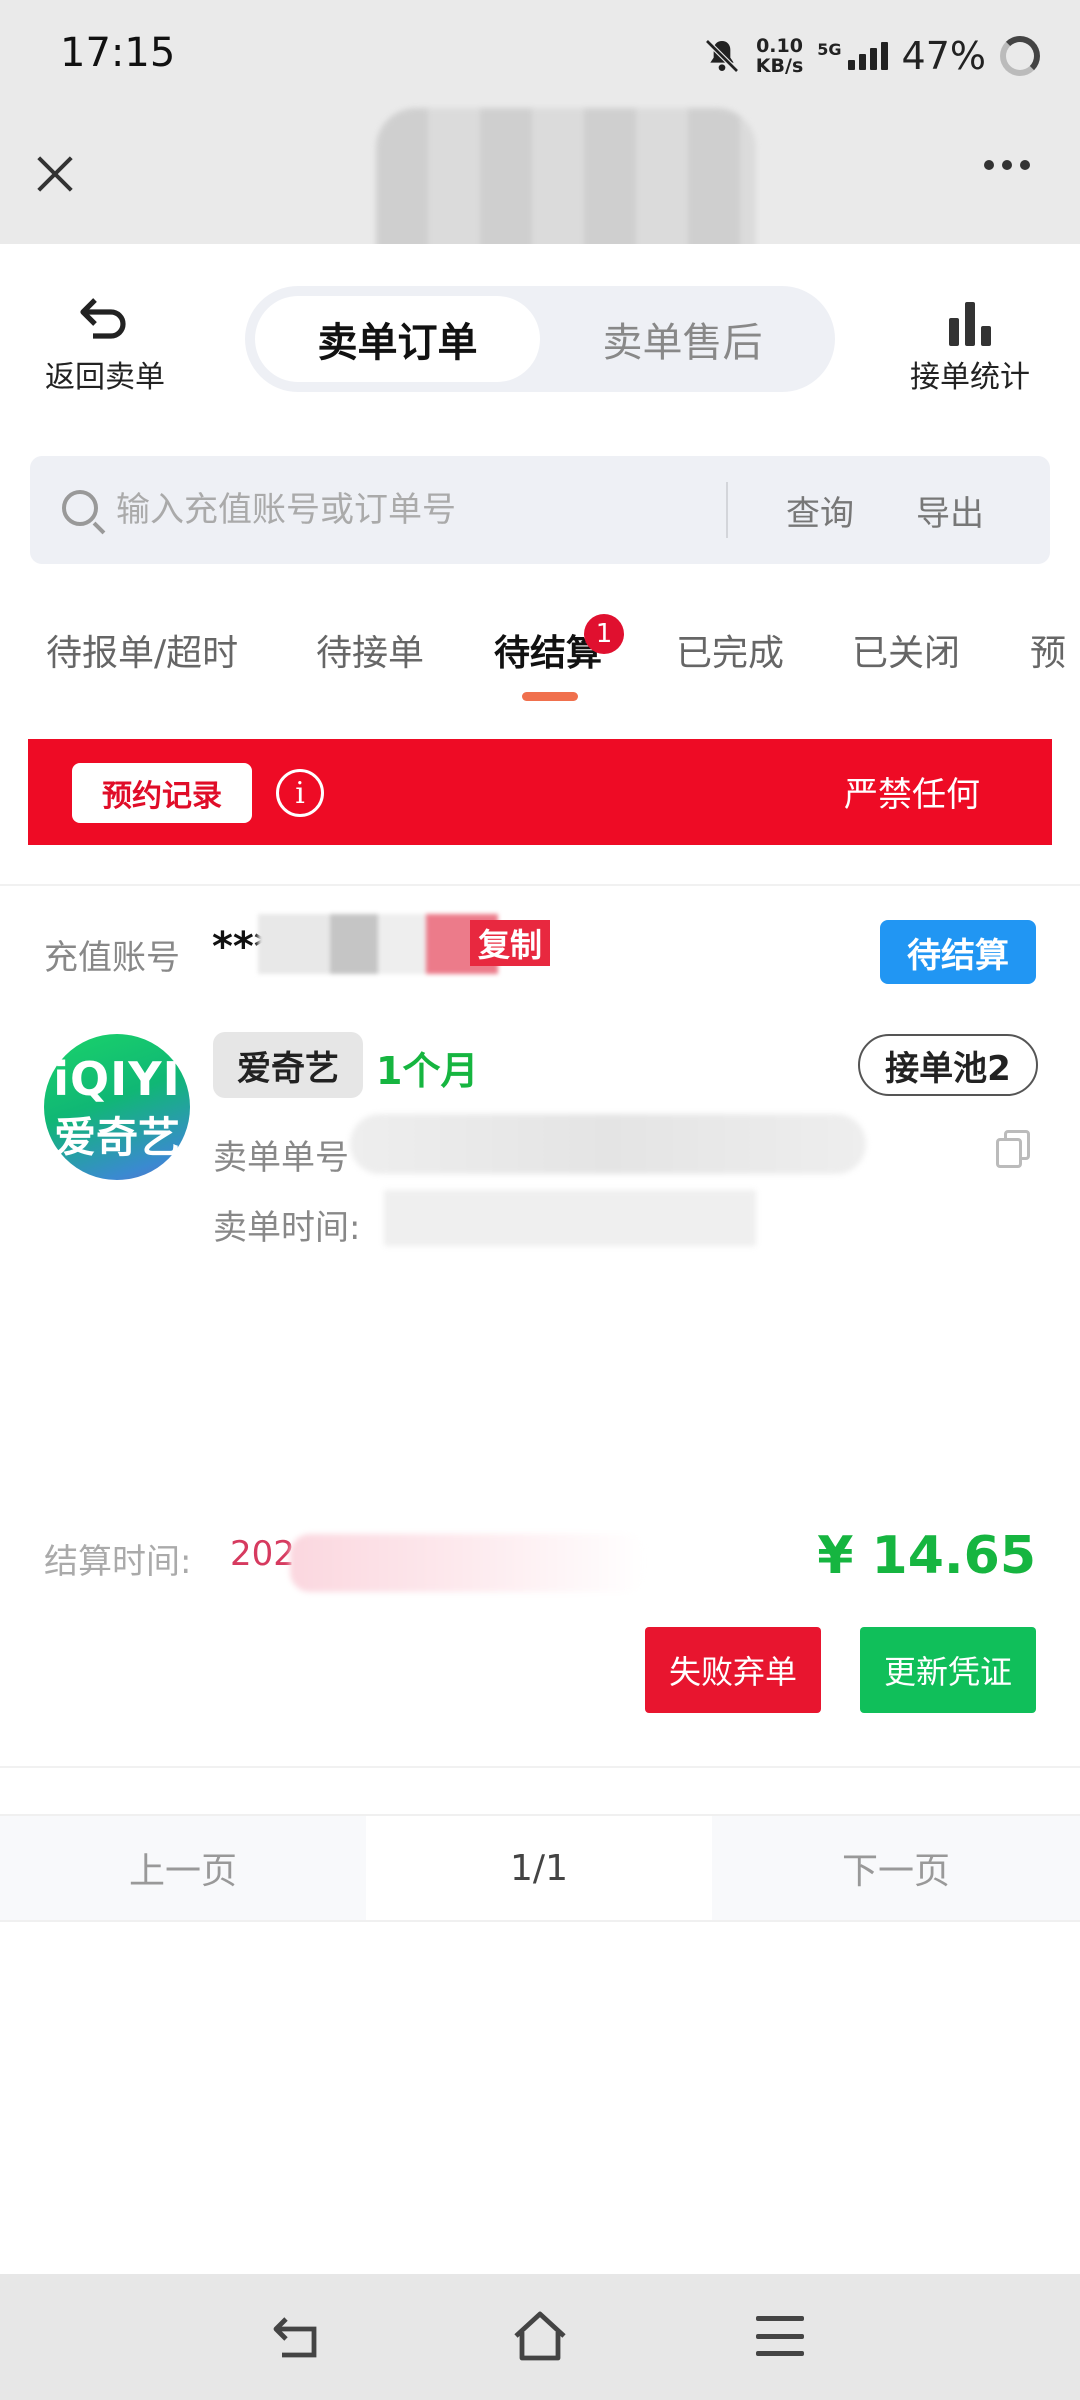 The width and height of the screenshot is (1080, 2400). I want to click on settle-time-label: 结算时间:, so click(118, 1562).